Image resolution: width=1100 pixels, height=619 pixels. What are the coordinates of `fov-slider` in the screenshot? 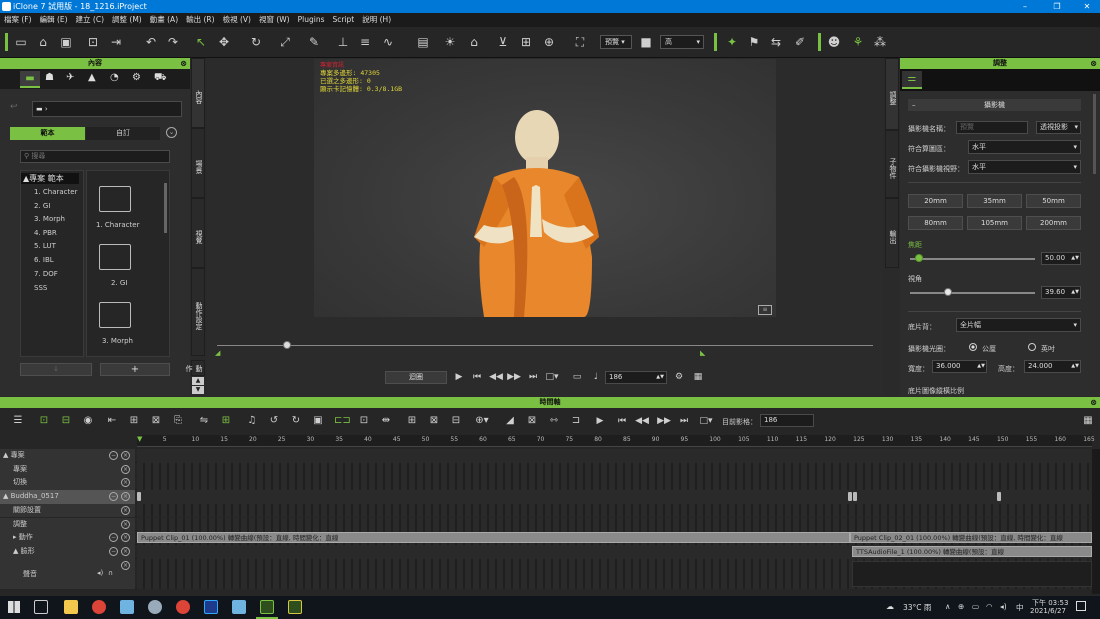 It's located at (972, 293).